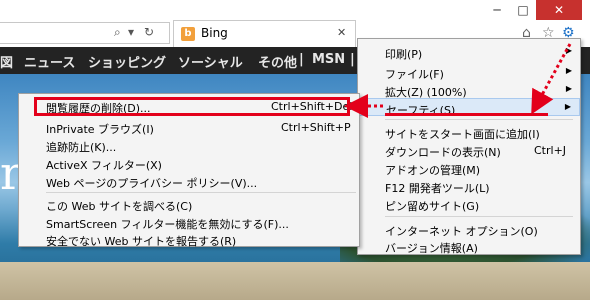  Describe the element at coordinates (432, 206) in the screenshot. I see `menu-item-label: ピン留めサイト(G)` at that location.